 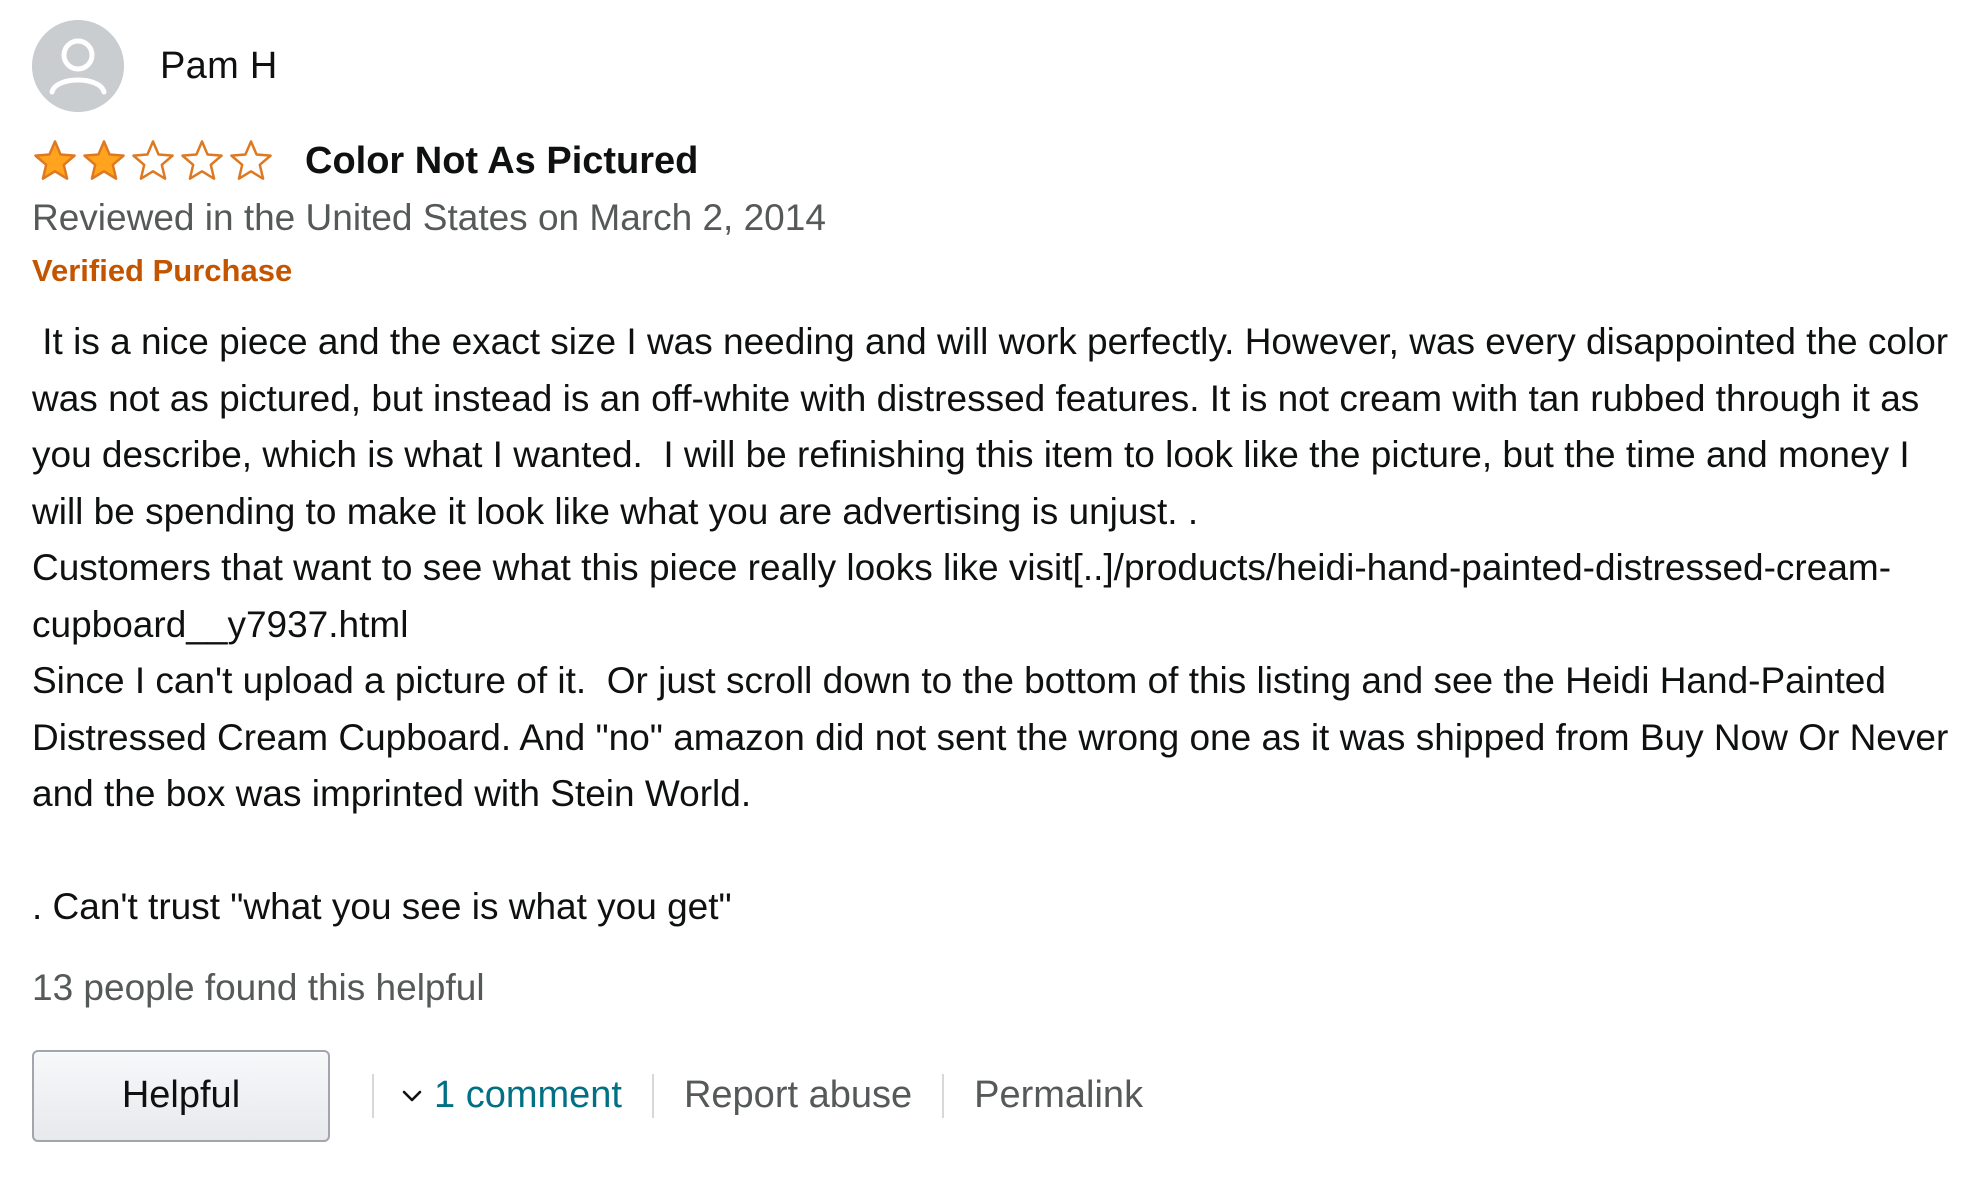 I want to click on star-rating, so click(x=154, y=161).